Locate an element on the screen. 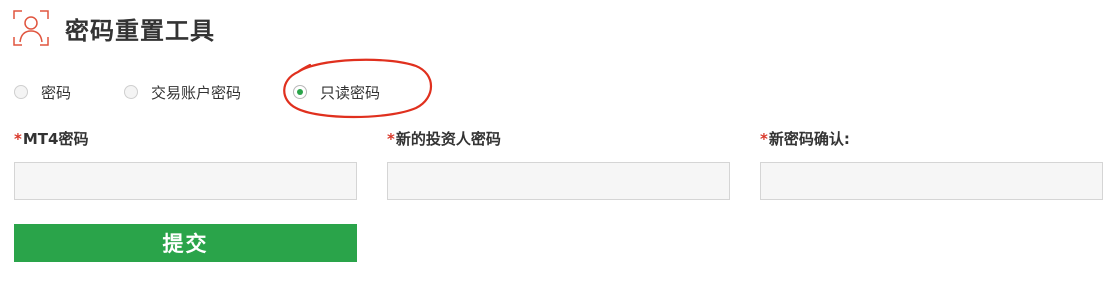 The height and width of the screenshot is (288, 1112). field-label: *新密码确认: is located at coordinates (931, 139).